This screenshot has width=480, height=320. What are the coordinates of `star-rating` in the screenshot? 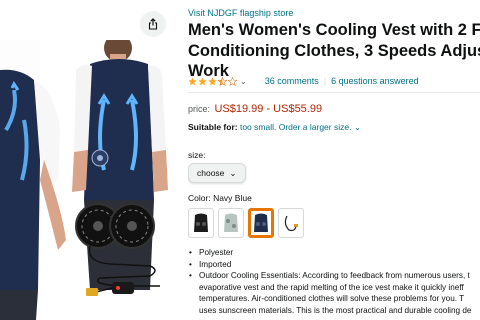 It's located at (212, 81).